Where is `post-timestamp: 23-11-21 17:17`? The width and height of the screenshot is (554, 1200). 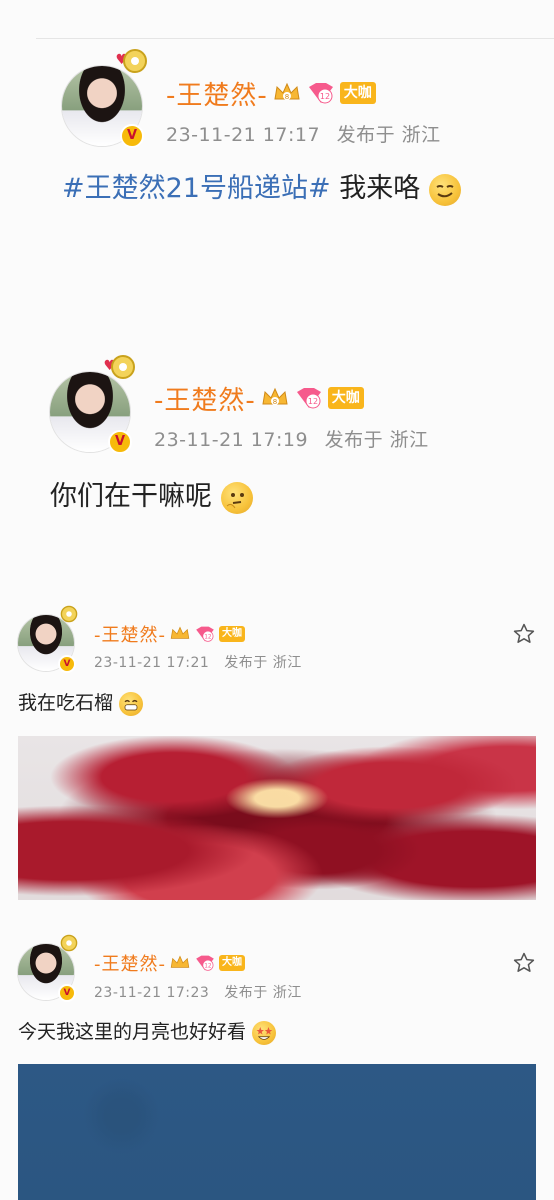
post-timestamp: 23-11-21 17:17 is located at coordinates (243, 135).